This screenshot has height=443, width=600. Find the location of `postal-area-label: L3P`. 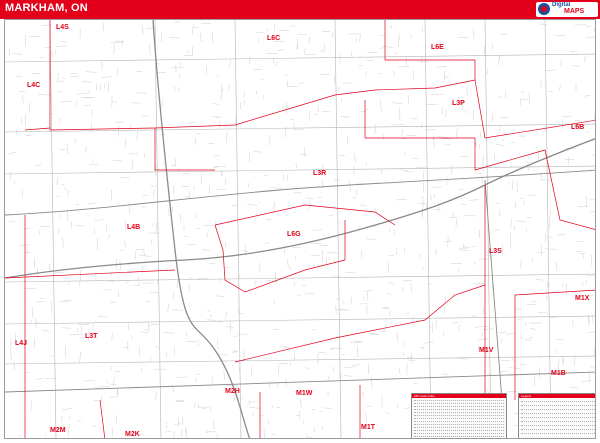

postal-area-label: L3P is located at coordinates (458, 103).